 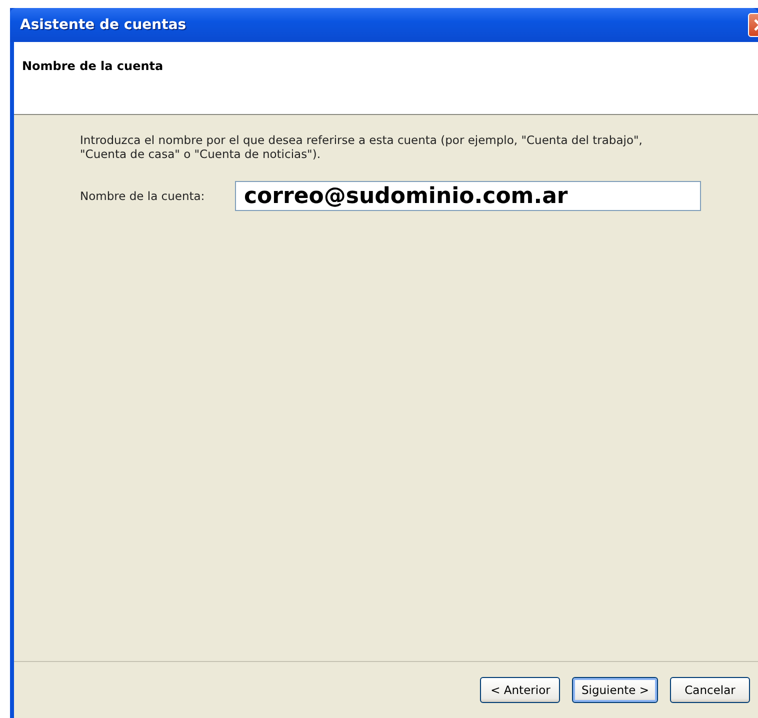 I want to click on wizard-button: < Anterior, so click(x=520, y=690).